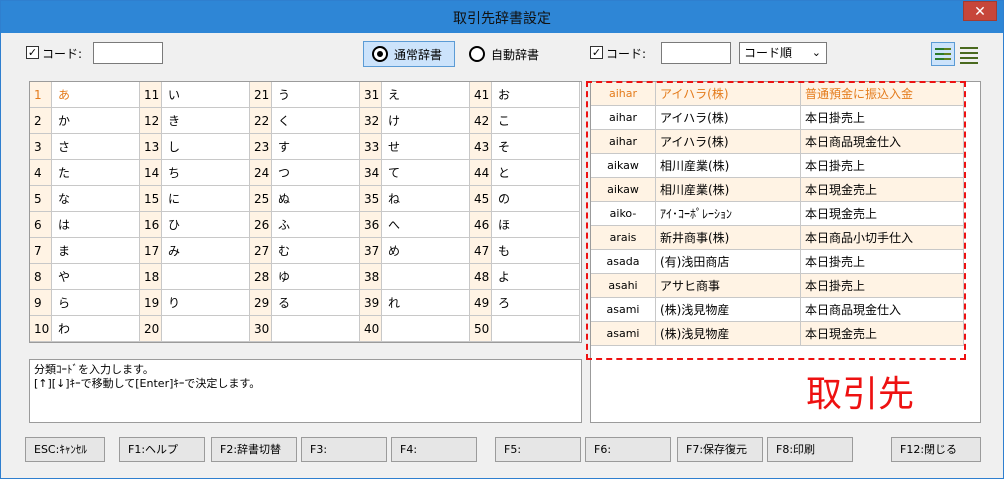 This screenshot has height=479, width=1004. What do you see at coordinates (525, 95) in the screenshot?
I see `kana-cell: 41 お` at bounding box center [525, 95].